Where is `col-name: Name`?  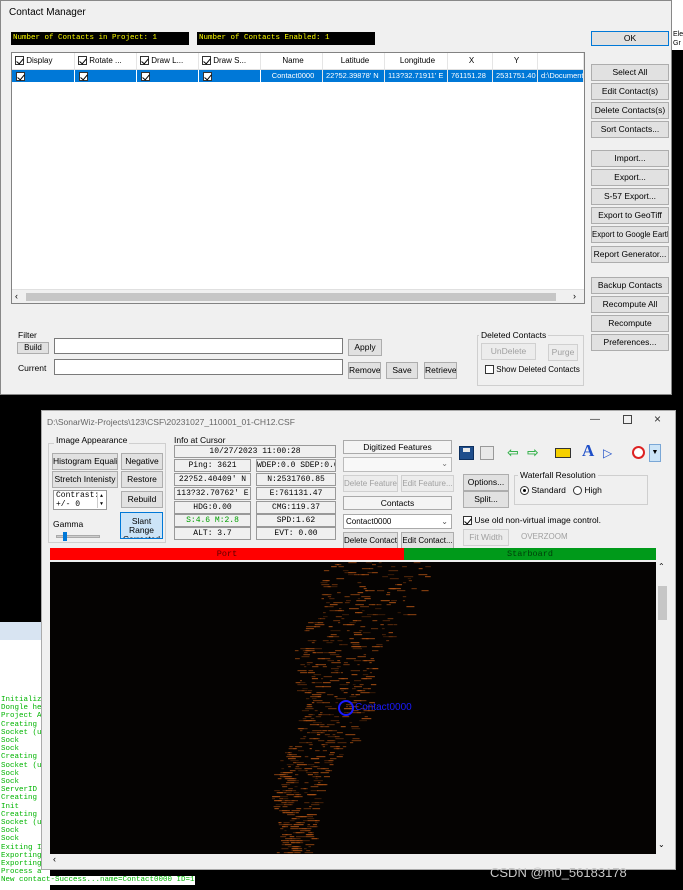 col-name: Name is located at coordinates (292, 61).